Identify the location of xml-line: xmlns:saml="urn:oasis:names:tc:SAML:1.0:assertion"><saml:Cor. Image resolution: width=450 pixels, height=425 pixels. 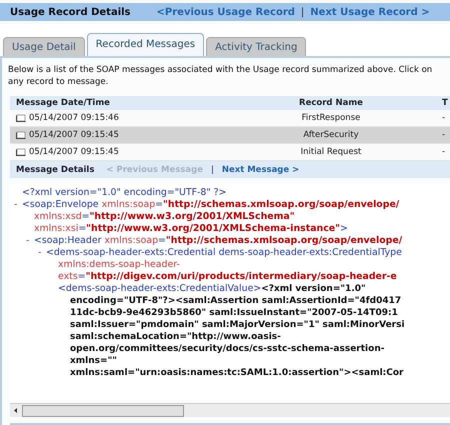
(236, 373).